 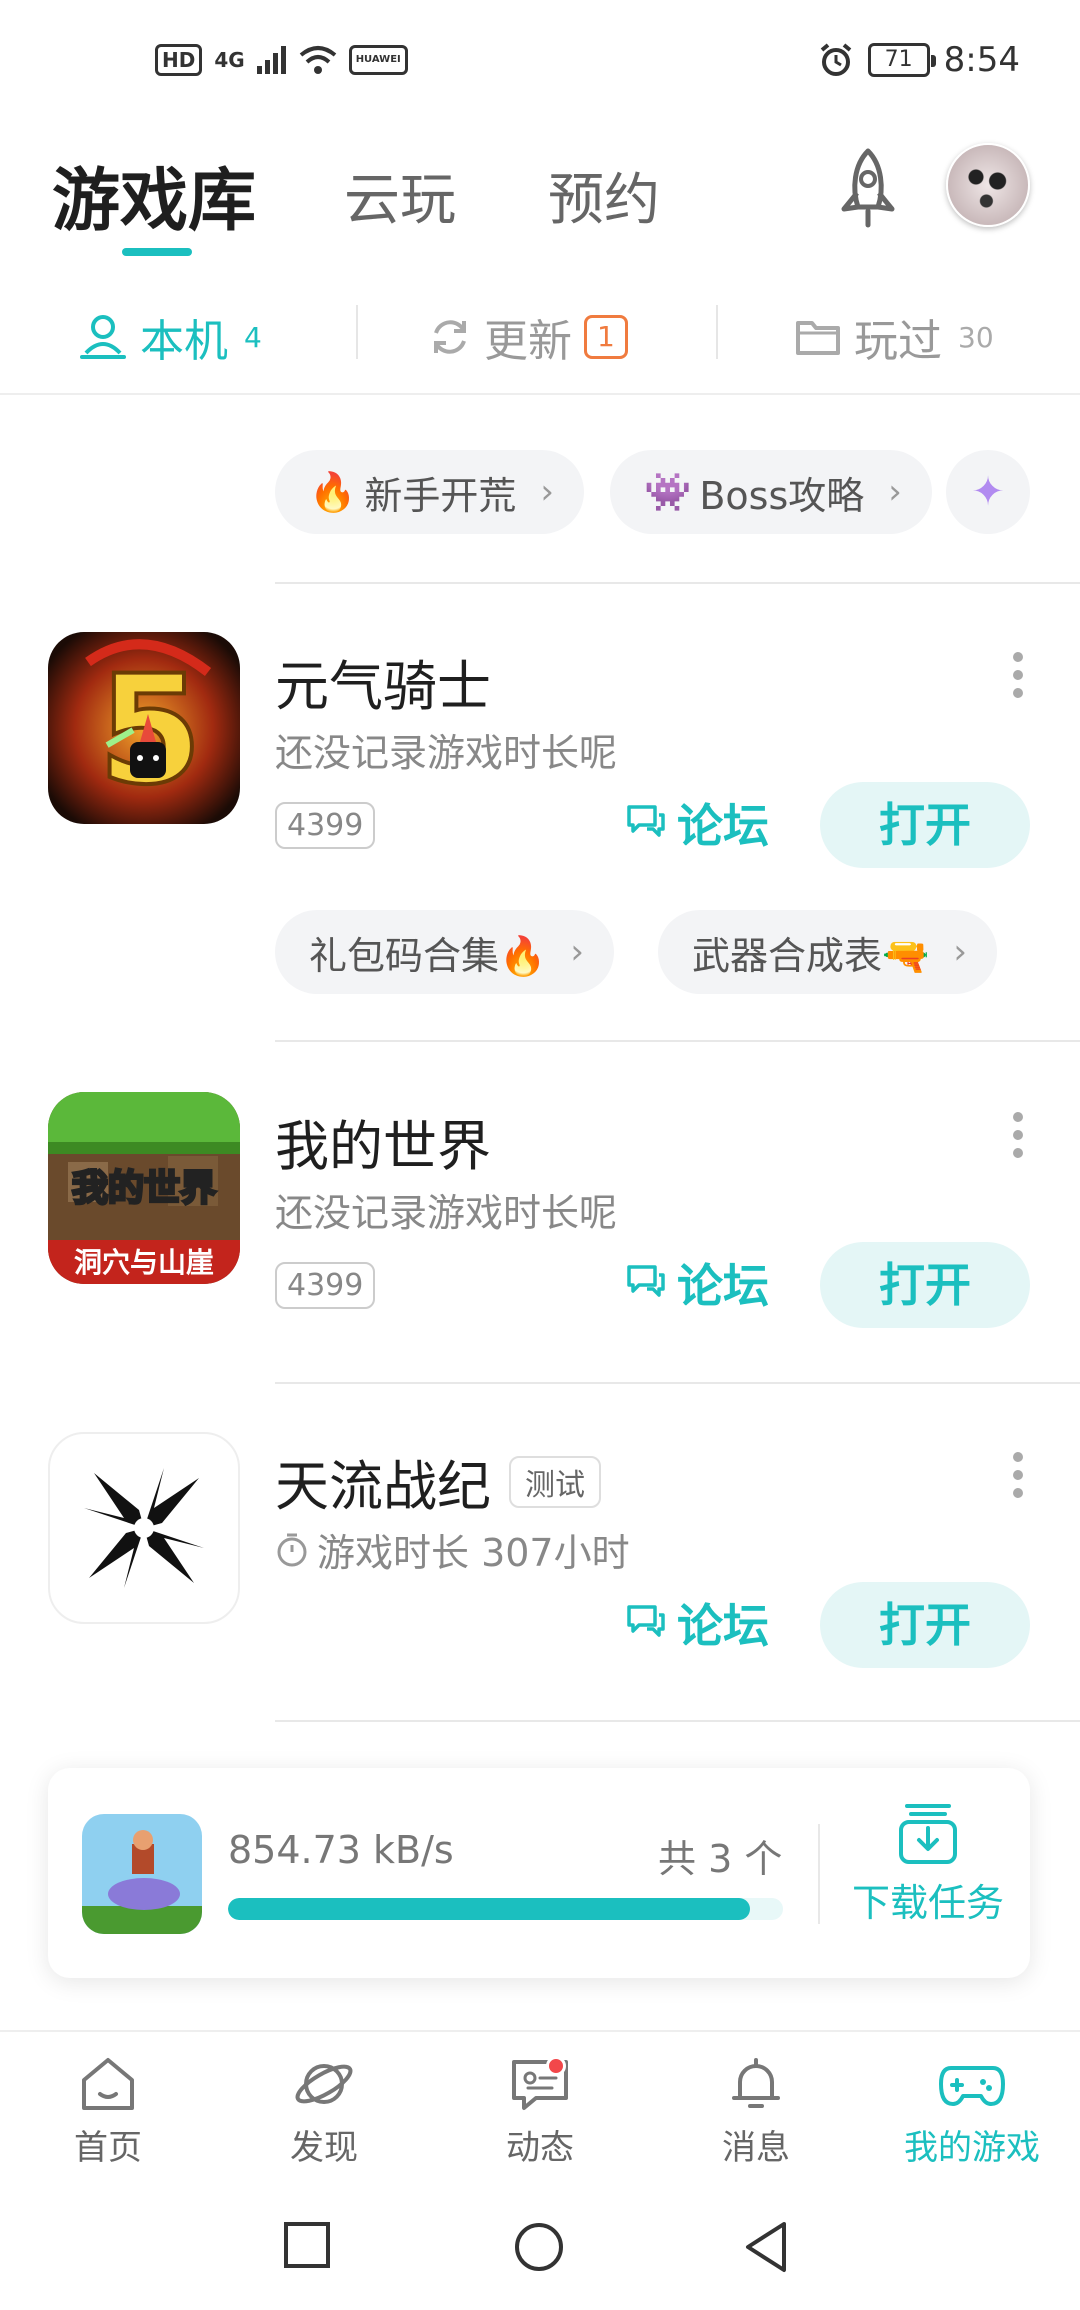 I want to click on subtab-local-count: 4, so click(x=253, y=337).